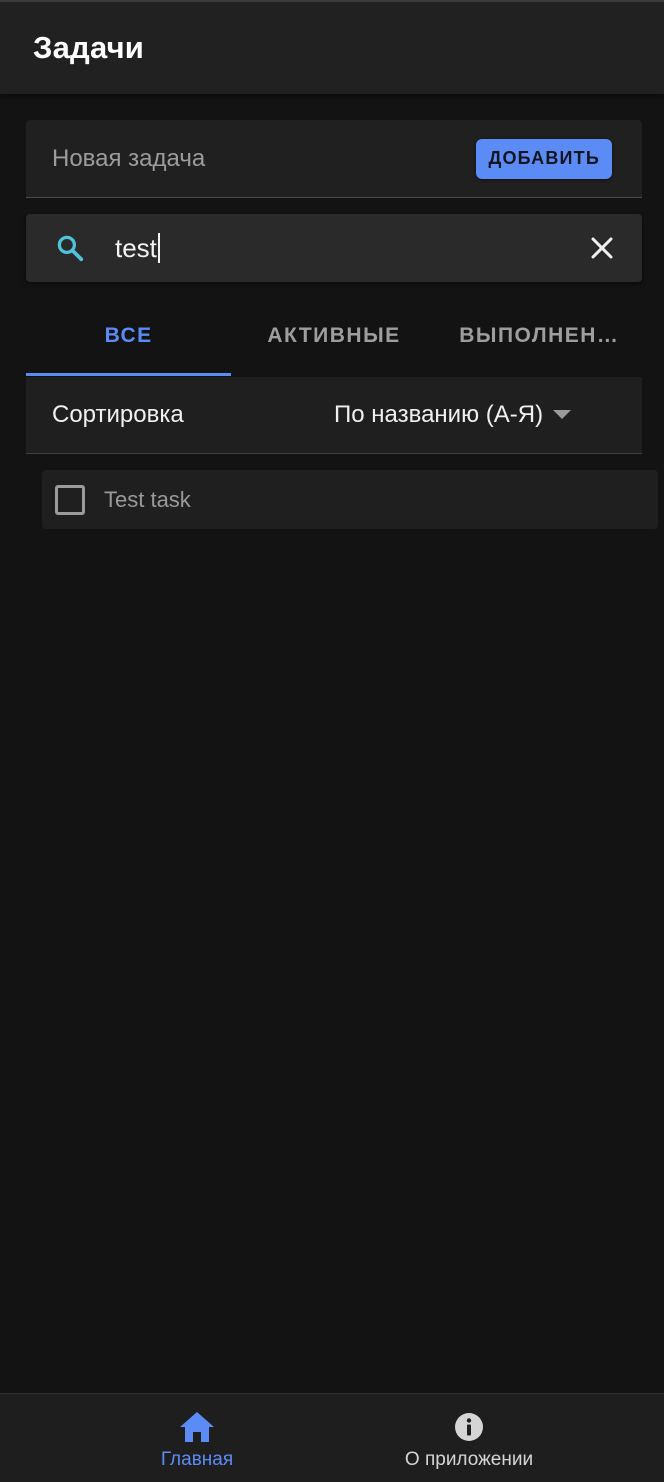  I want to click on sort-value: По названию (А-Я), so click(439, 414).